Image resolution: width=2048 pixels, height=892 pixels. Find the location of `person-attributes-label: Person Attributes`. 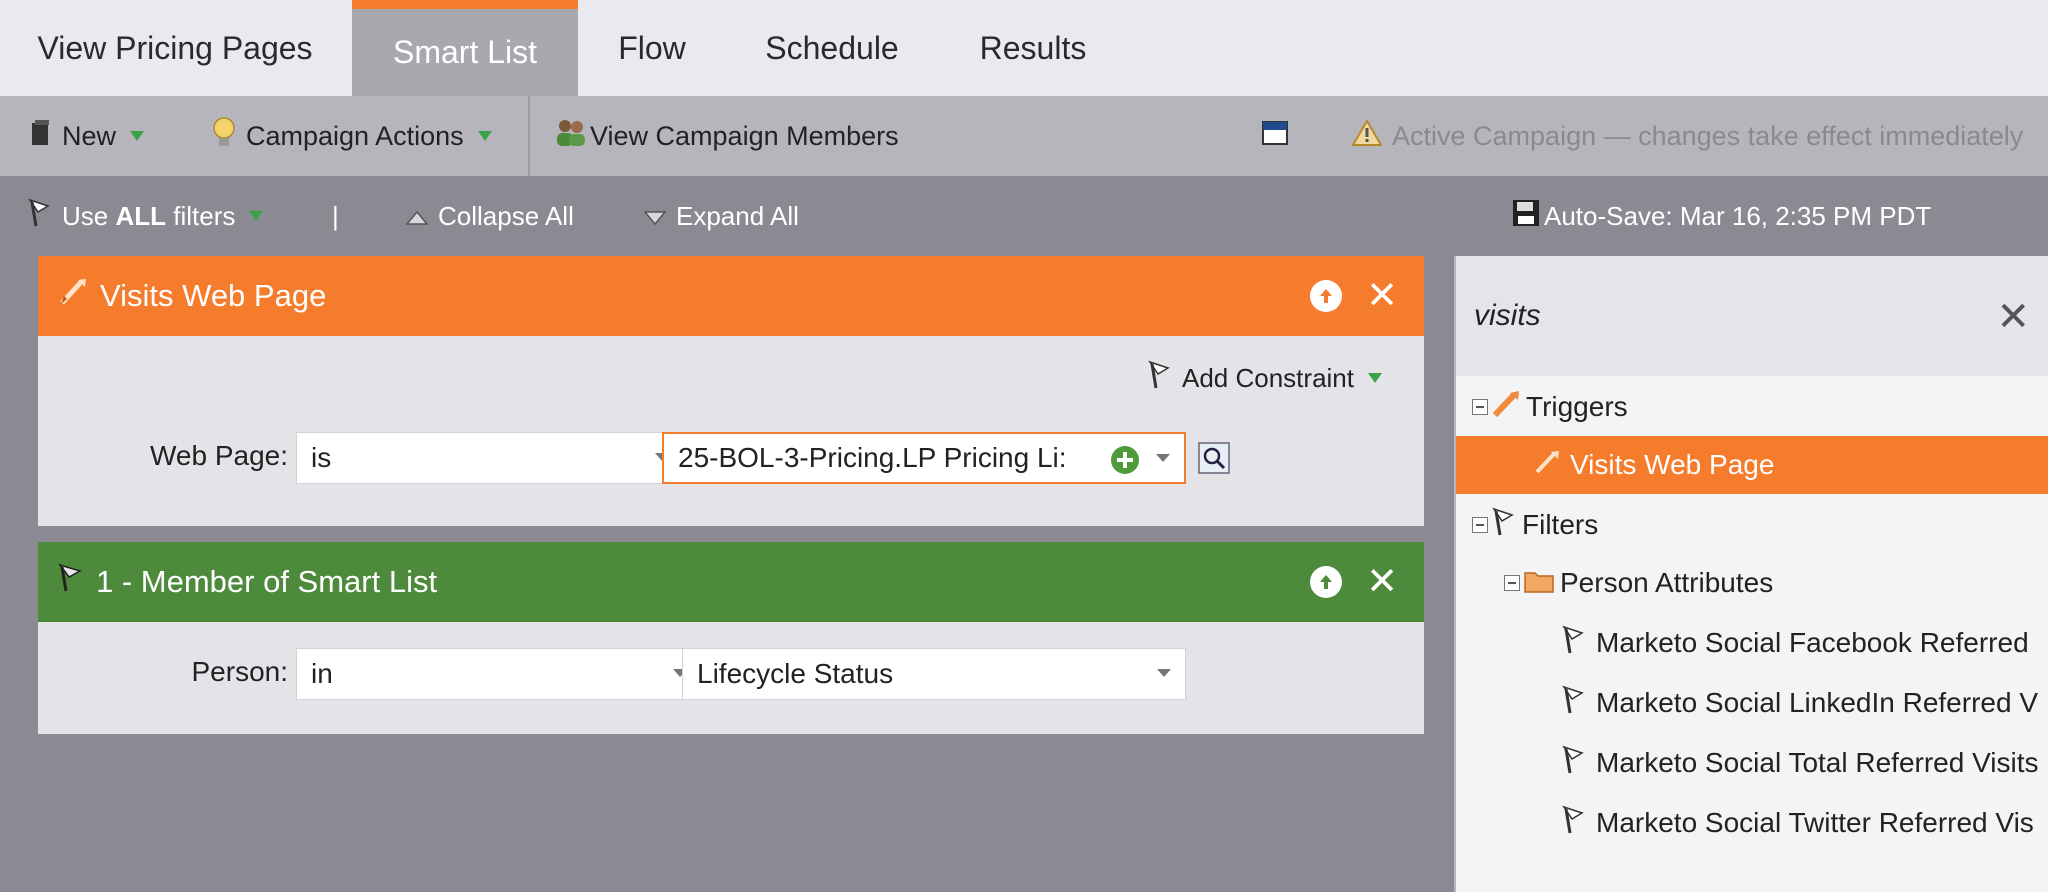

person-attributes-label: Person Attributes is located at coordinates (1667, 582).